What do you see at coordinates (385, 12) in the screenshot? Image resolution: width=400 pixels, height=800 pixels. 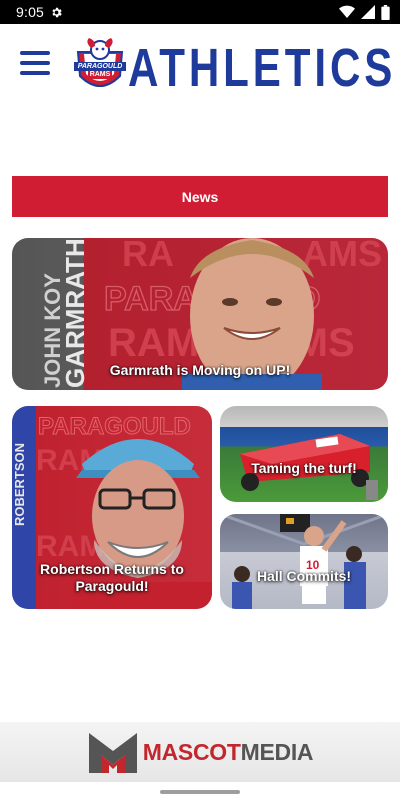 I see `battery-icon` at bounding box center [385, 12].